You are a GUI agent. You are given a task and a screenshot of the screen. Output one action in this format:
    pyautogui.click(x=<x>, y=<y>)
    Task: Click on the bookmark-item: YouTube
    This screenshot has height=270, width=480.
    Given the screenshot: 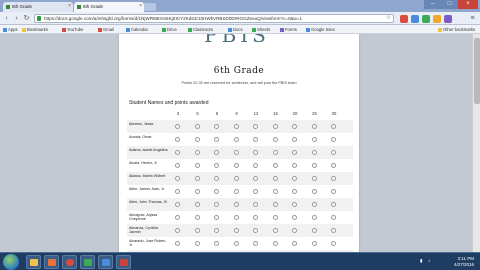 What is the action you would take?
    pyautogui.click(x=72, y=29)
    